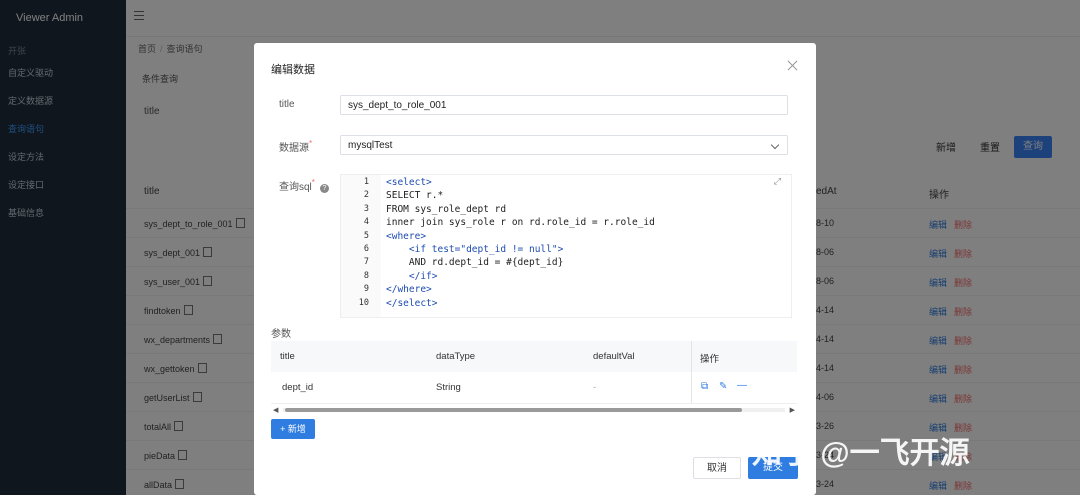 This screenshot has width=1080, height=499. What do you see at coordinates (366, 262) in the screenshot?
I see `line-number: 7` at bounding box center [366, 262].